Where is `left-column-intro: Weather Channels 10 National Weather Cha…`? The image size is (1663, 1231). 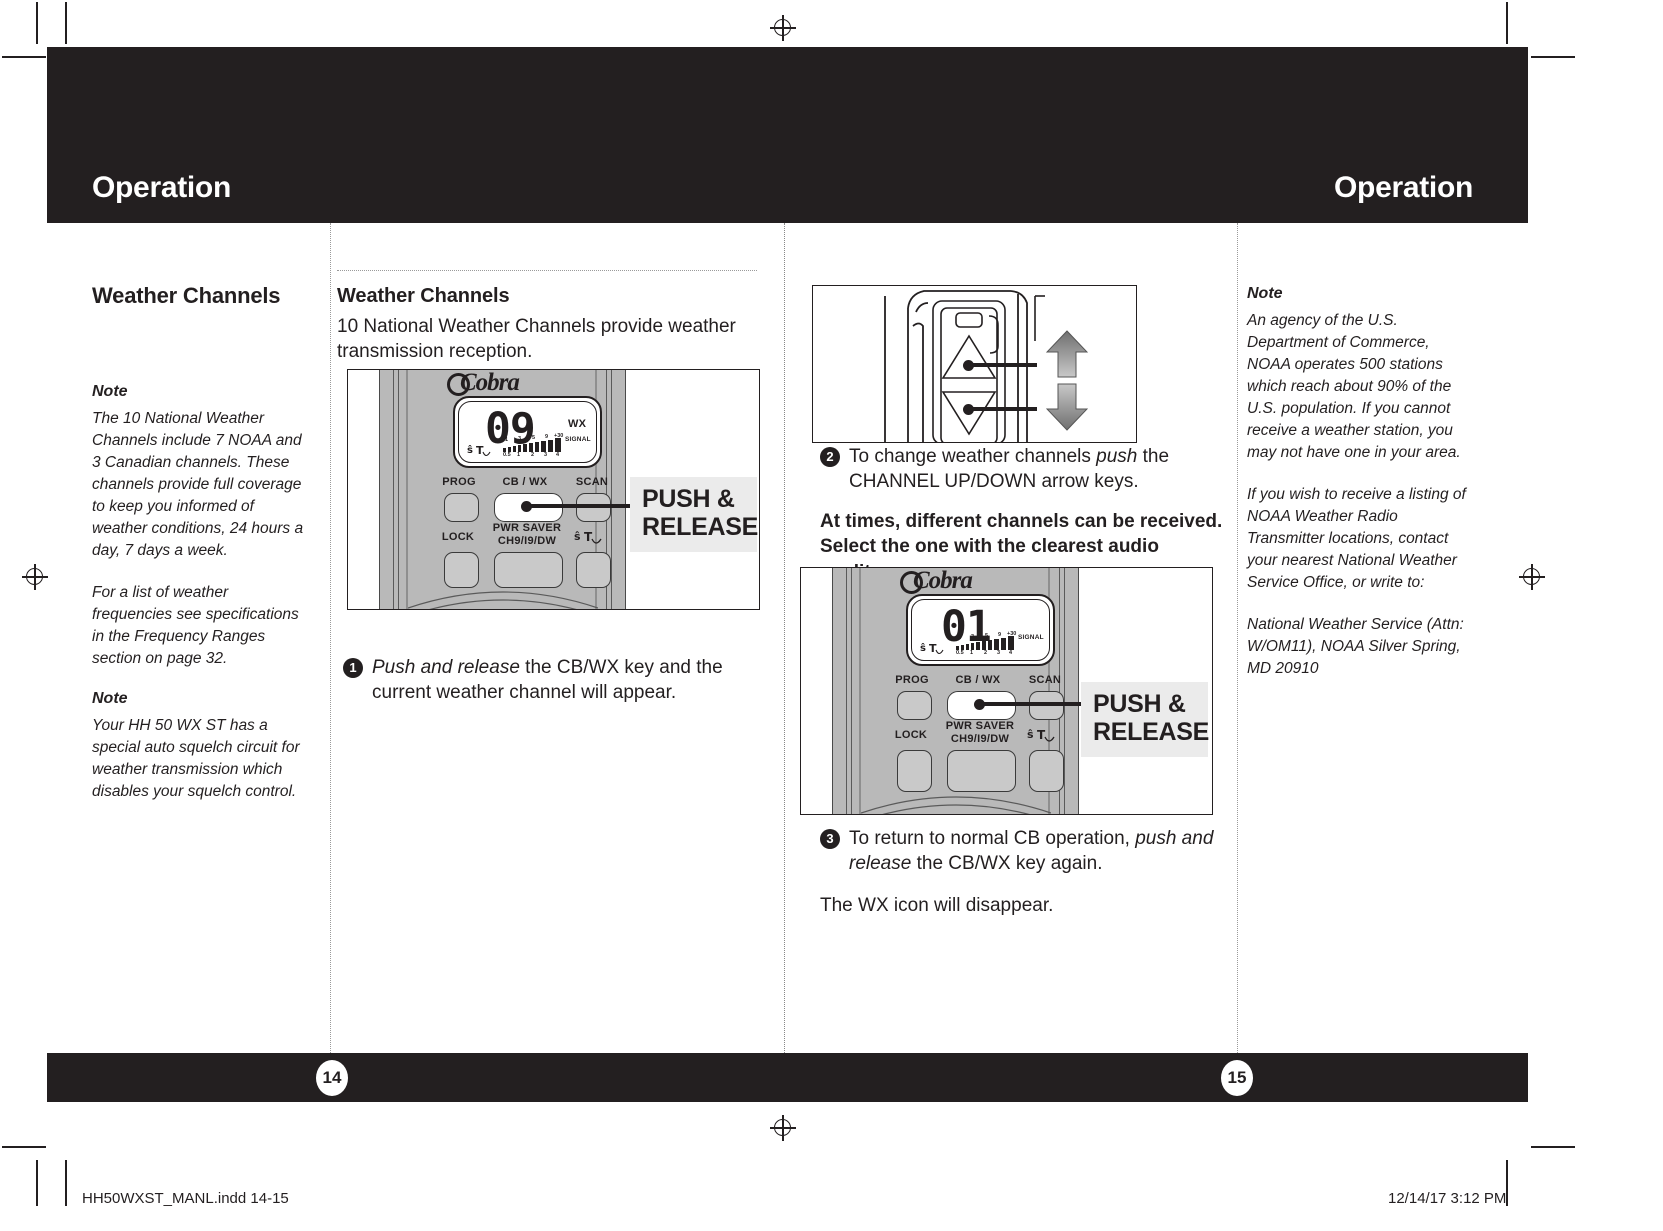 left-column-intro: Weather Channels 10 National Weather Cha… is located at coordinates (547, 325).